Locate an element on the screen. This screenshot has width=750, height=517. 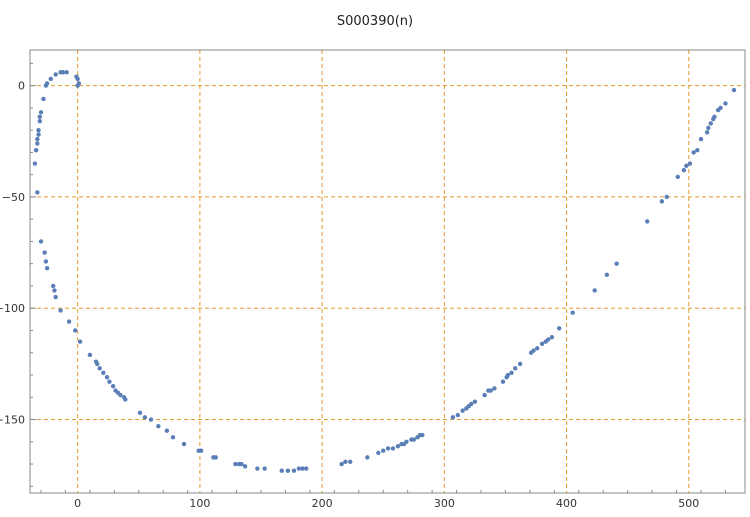
x-tick-label: 0 is located at coordinates (77, 503).